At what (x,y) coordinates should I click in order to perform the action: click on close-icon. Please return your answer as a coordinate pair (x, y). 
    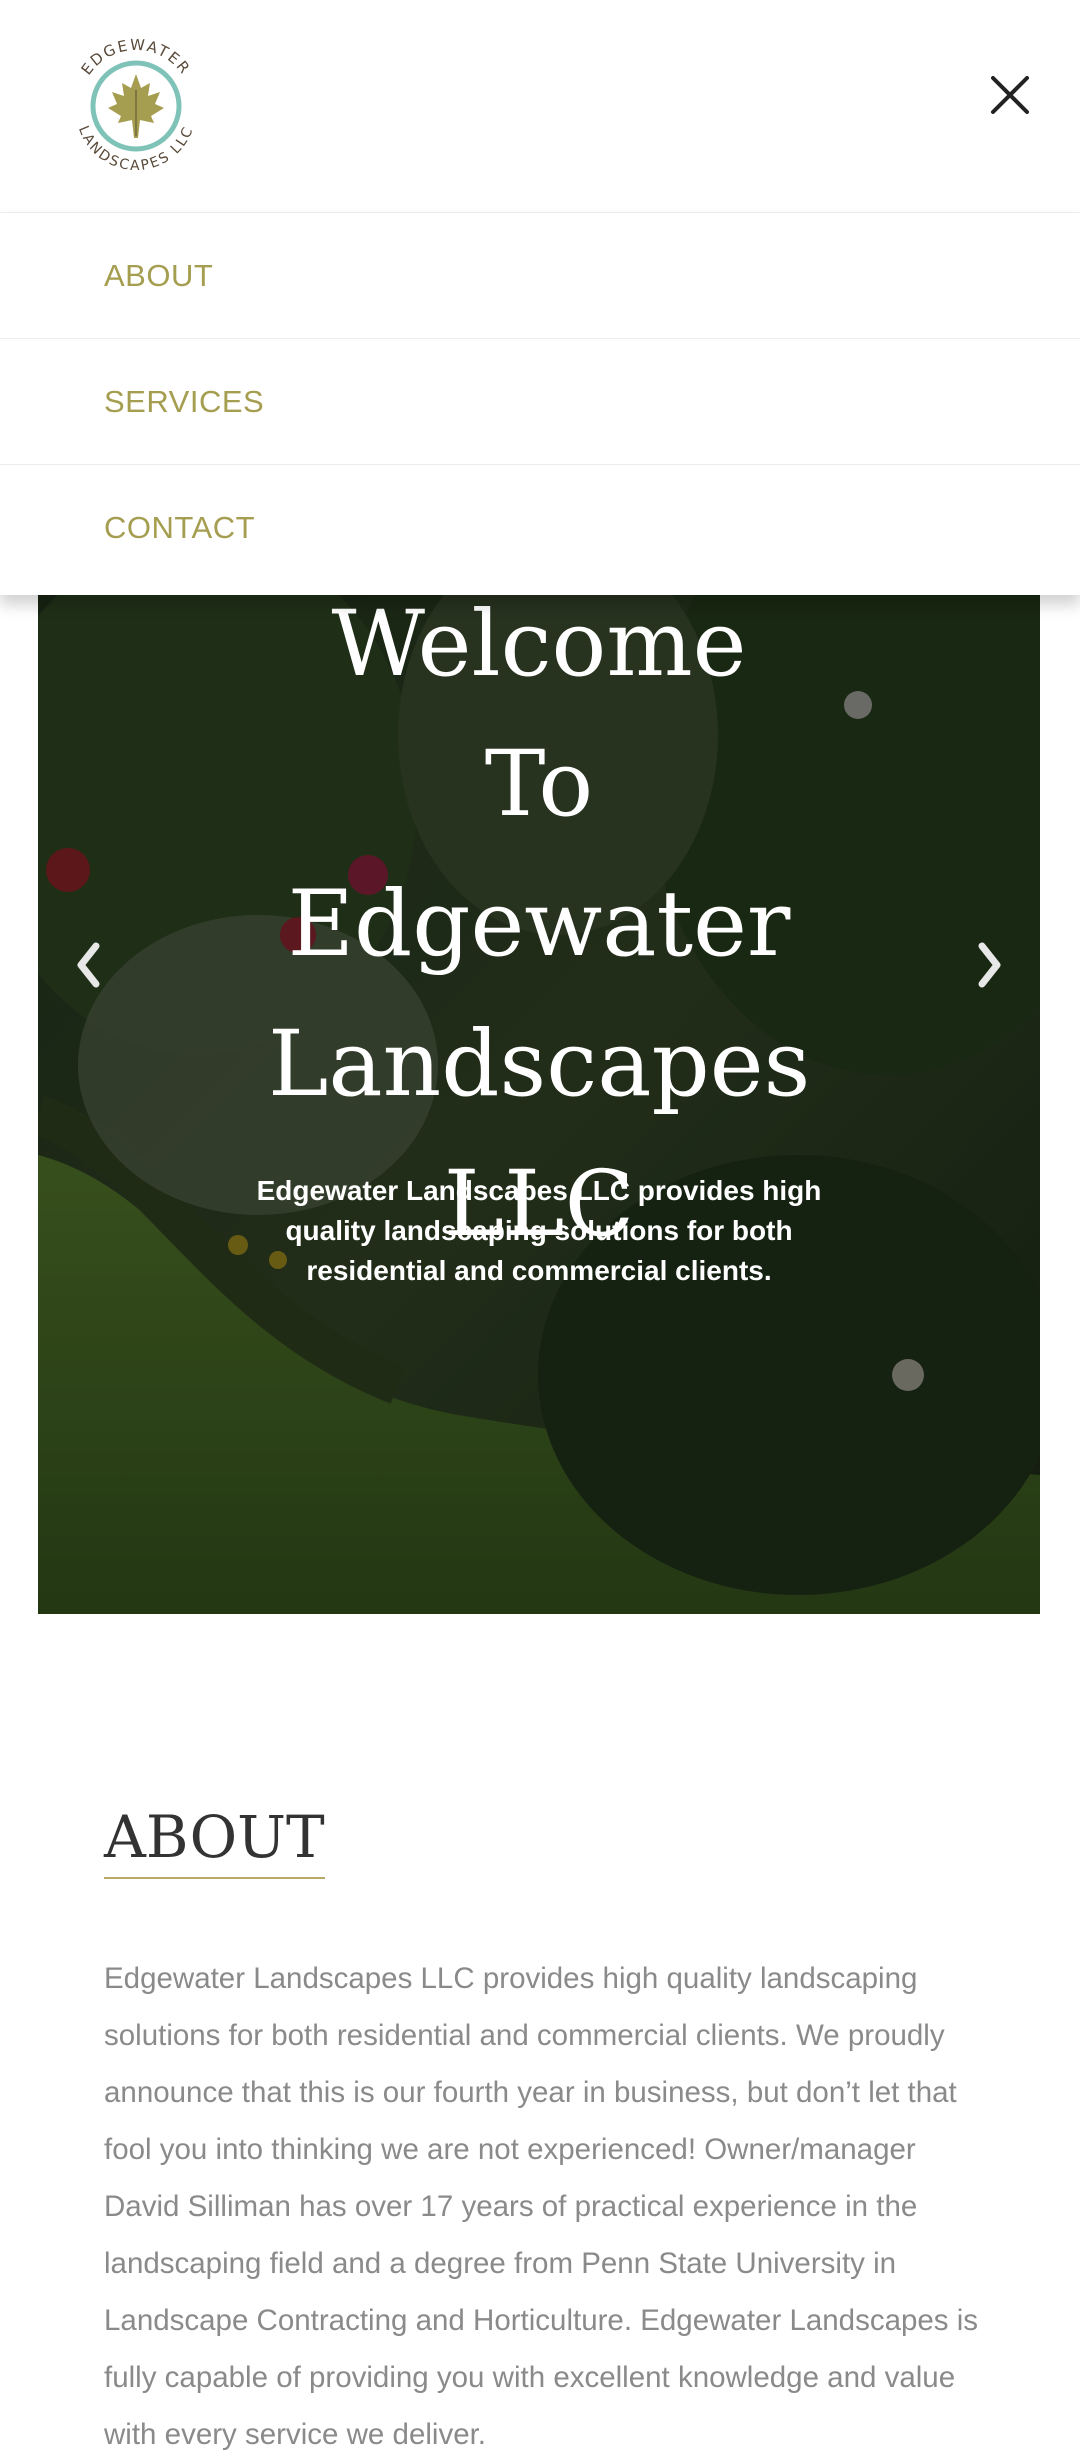
    Looking at the image, I should click on (1010, 95).